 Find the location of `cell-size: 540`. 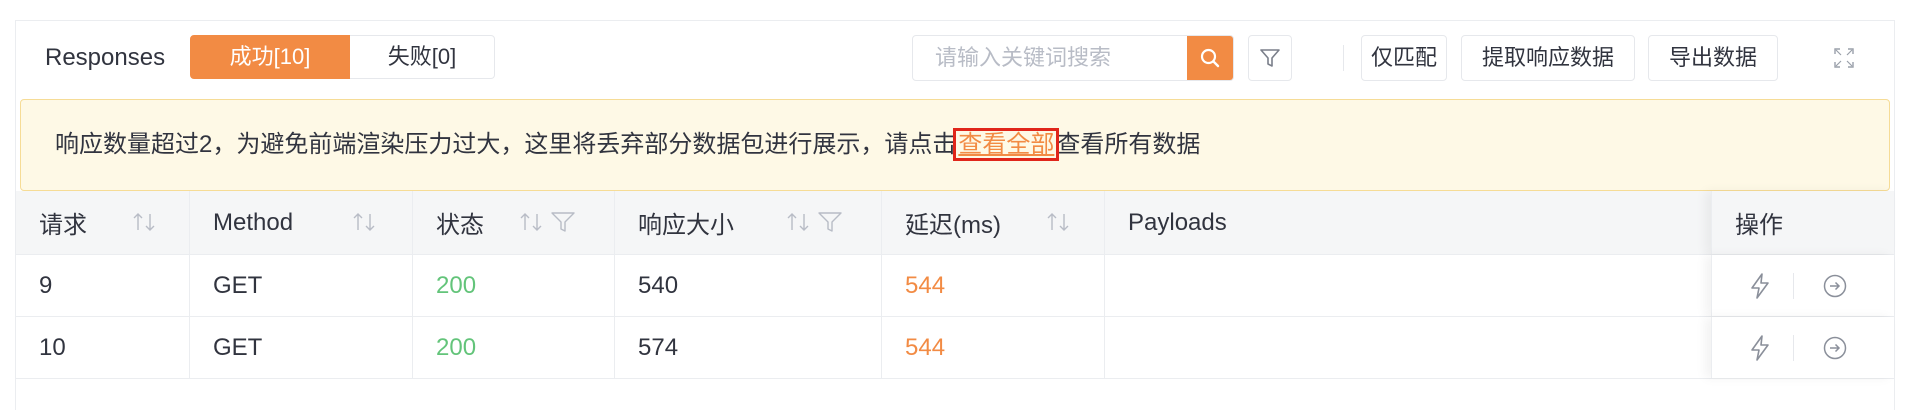

cell-size: 540 is located at coordinates (748, 285).